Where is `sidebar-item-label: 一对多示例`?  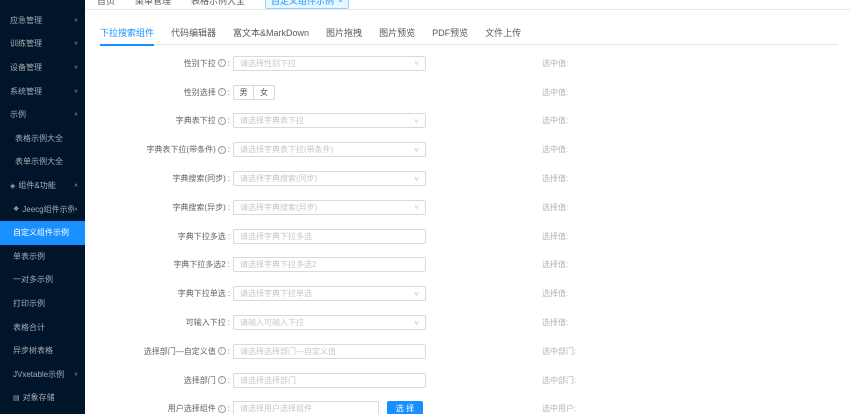
sidebar-item-label: 一对多示例 is located at coordinates (33, 280).